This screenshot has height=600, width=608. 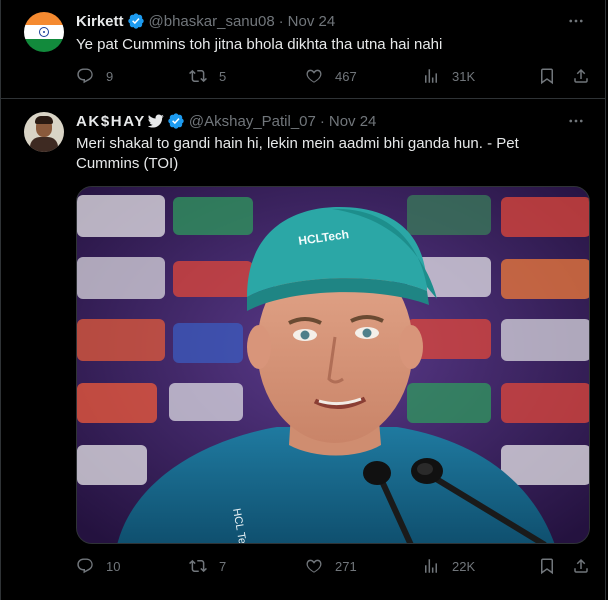 What do you see at coordinates (464, 566) in the screenshot?
I see `view-count: 22K` at bounding box center [464, 566].